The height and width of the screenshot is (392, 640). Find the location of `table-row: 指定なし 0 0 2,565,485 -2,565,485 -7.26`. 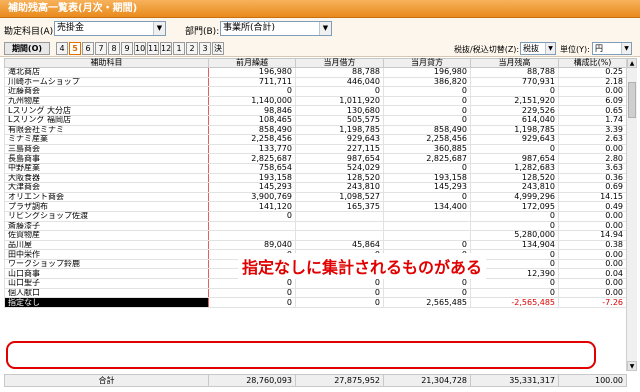

table-row: 指定なし 0 0 2,565,485 -2,565,485 -7.26 is located at coordinates (315, 302).